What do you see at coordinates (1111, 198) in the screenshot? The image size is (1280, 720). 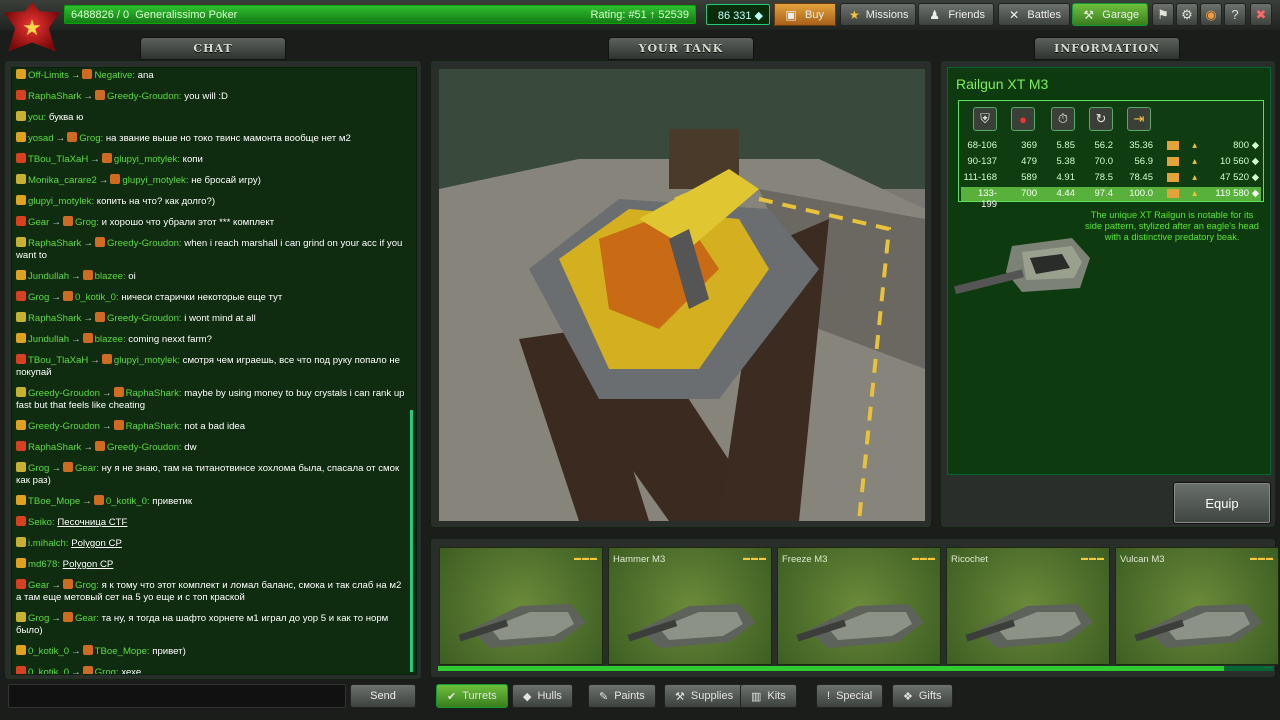 I see `stats-row: 133-199 700 4.44 97.4 100.0 ▴ 119 580 ◆` at bounding box center [1111, 198].